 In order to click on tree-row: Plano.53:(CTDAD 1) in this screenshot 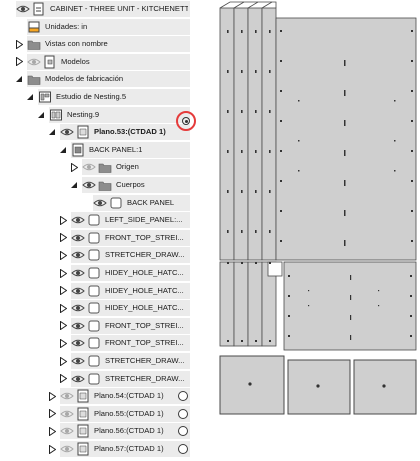, I will do `click(95, 132)`.